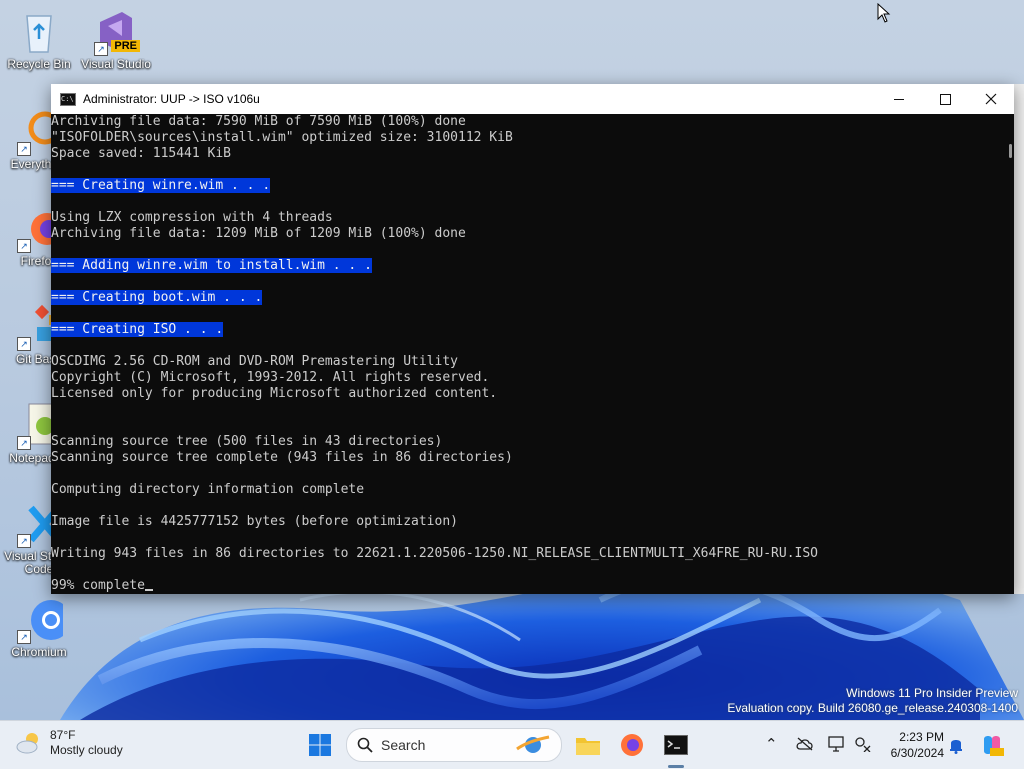  I want to click on console-app-icon: C:\, so click(68, 99).